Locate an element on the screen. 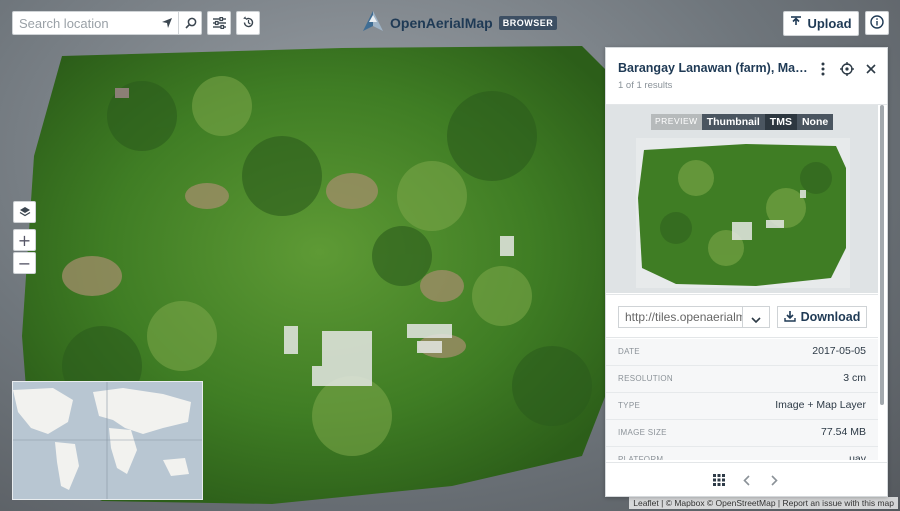 This screenshot has width=900, height=511. metadata-row: DATE 2017-05-05 is located at coordinates (742, 352).